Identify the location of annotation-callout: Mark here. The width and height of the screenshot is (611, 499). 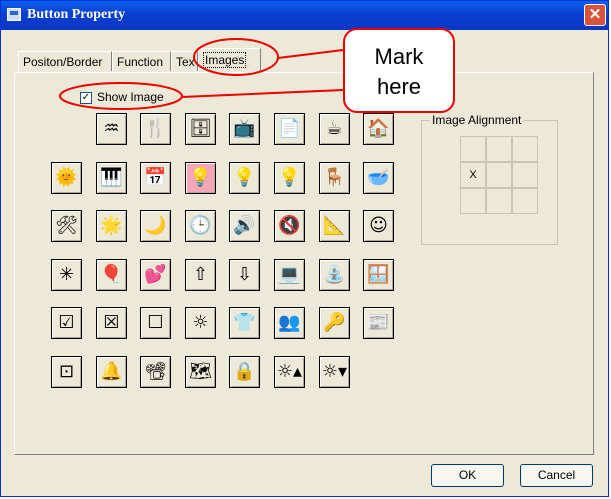
(399, 70).